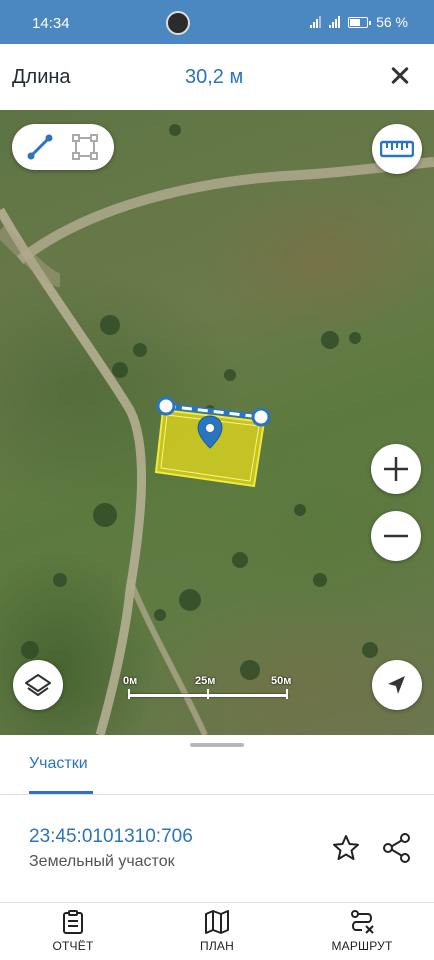 The image size is (434, 960). I want to click on nav-report: ОТЧЁТ, so click(73, 931).